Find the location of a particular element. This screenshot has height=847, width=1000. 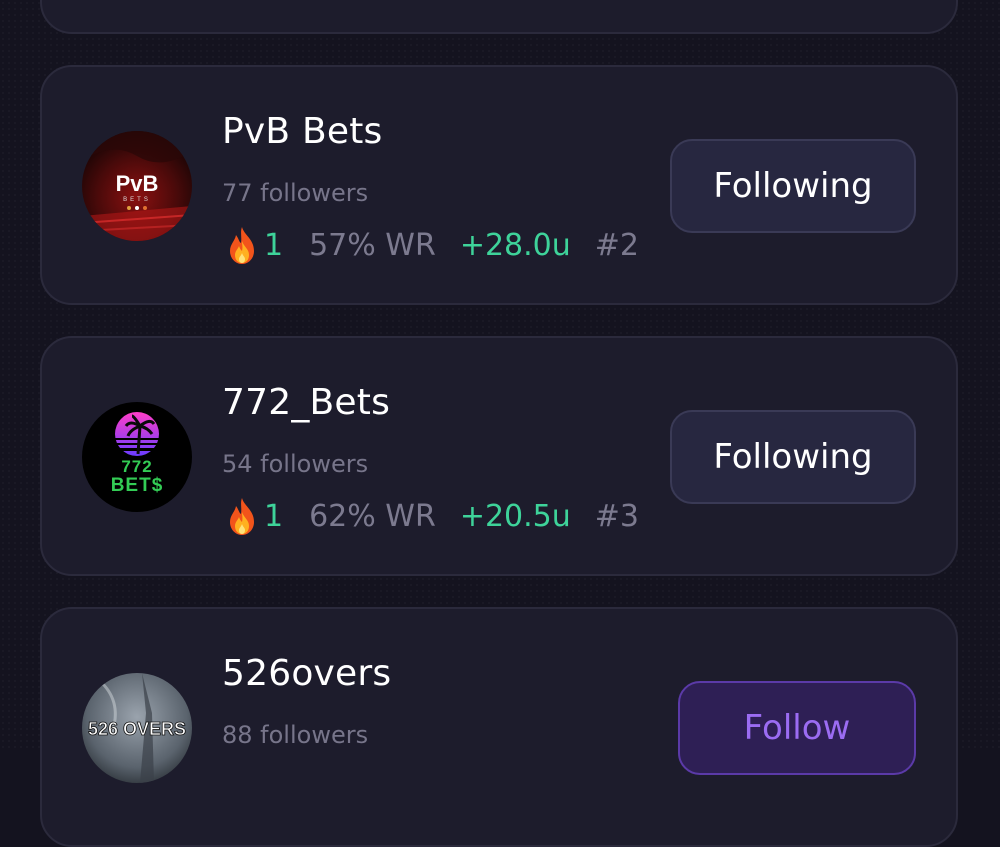

win-rate: 62% WR is located at coordinates (372, 516).